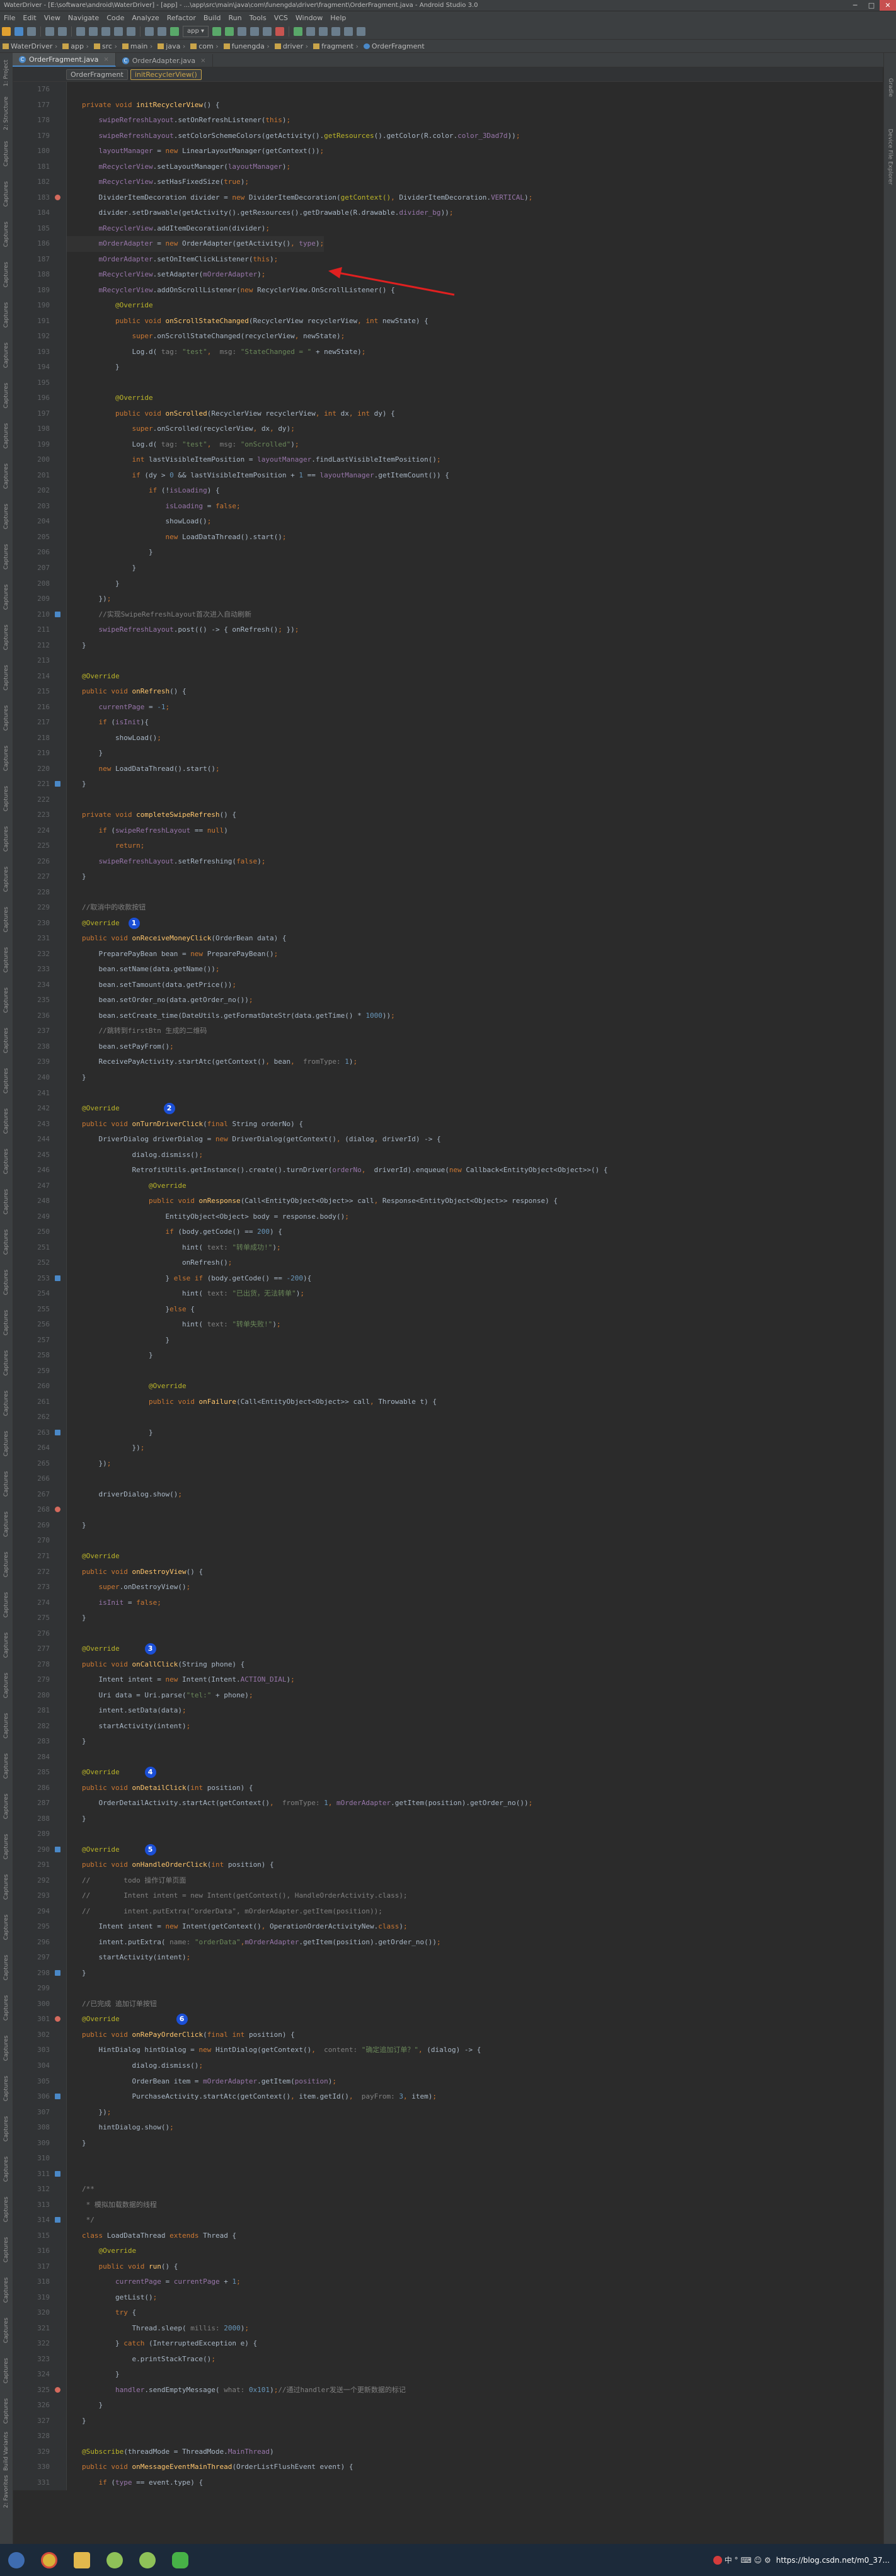 The width and height of the screenshot is (896, 2576). What do you see at coordinates (448, 2421) in the screenshot?
I see `code-line: 327}` at bounding box center [448, 2421].